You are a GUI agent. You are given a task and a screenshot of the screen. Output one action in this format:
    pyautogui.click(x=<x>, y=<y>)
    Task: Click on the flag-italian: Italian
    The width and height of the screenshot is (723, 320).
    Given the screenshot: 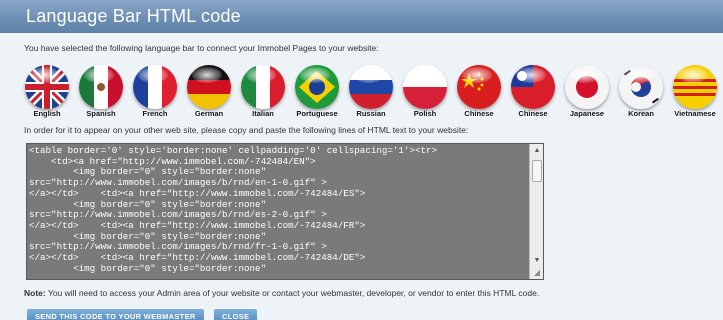 What is the action you would take?
    pyautogui.click(x=263, y=96)
    